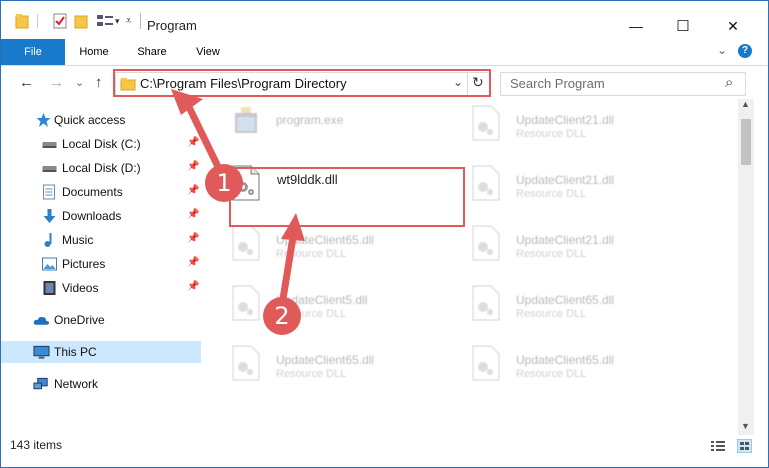  Describe the element at coordinates (282, 316) in the screenshot. I see `step-2-badge: 2` at that location.